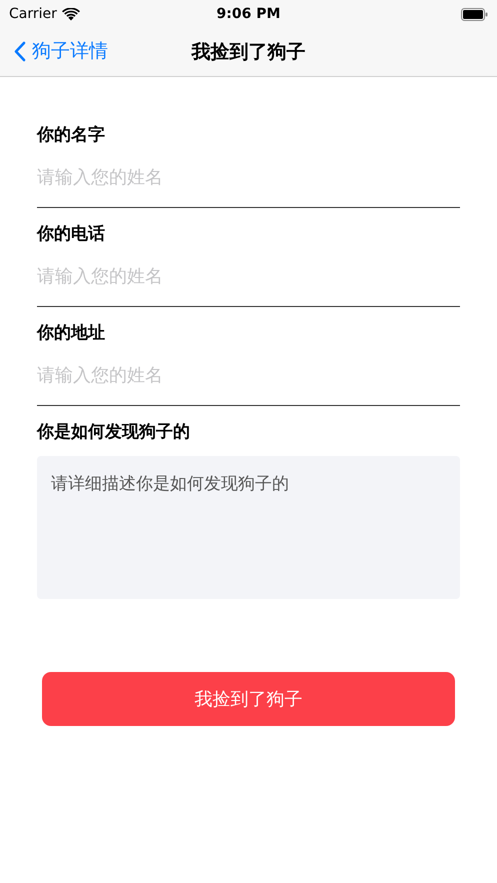  What do you see at coordinates (71, 333) in the screenshot?
I see `field-label: 你的地址` at bounding box center [71, 333].